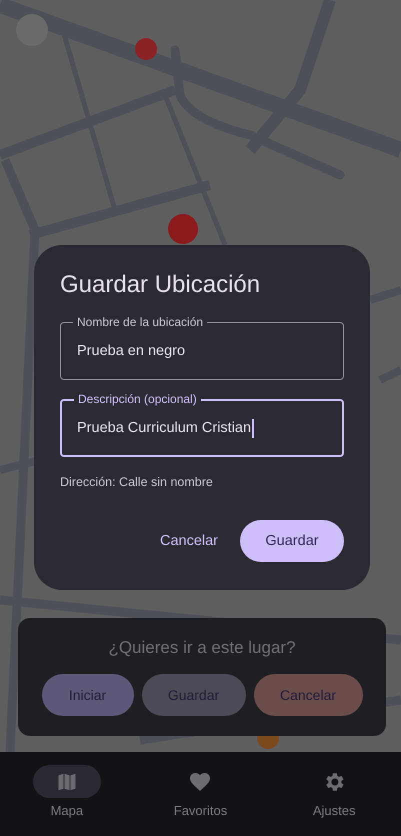 This screenshot has width=401, height=836. Describe the element at coordinates (66, 781) in the screenshot. I see `nav-indicator` at that location.